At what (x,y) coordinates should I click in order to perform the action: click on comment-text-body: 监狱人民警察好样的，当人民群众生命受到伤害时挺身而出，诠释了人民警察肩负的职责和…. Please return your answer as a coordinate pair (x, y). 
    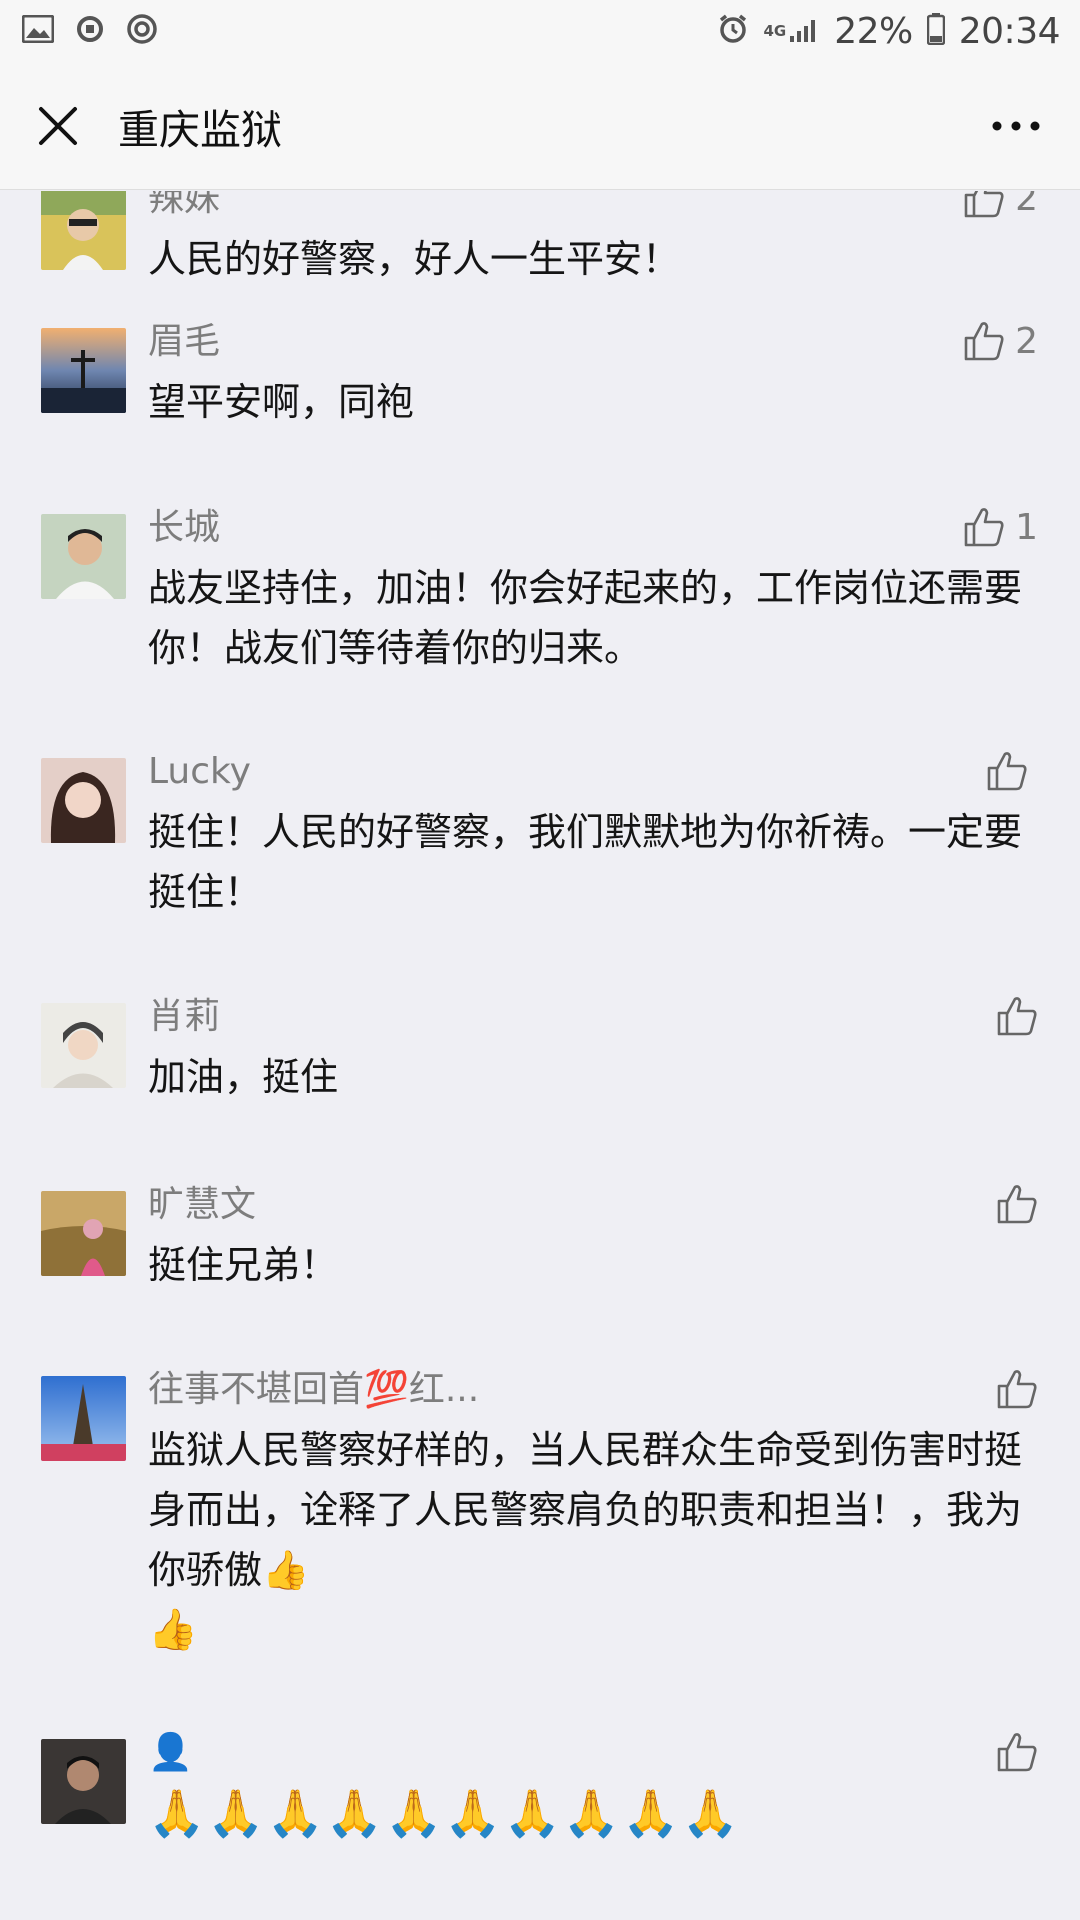
    Looking at the image, I should click on (585, 1510).